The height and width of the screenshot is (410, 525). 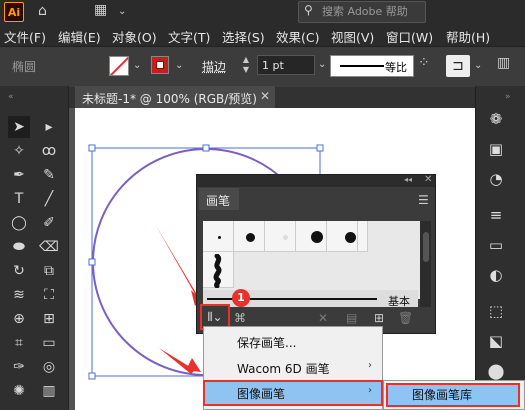 I want to click on profile-line, so click(x=362, y=66).